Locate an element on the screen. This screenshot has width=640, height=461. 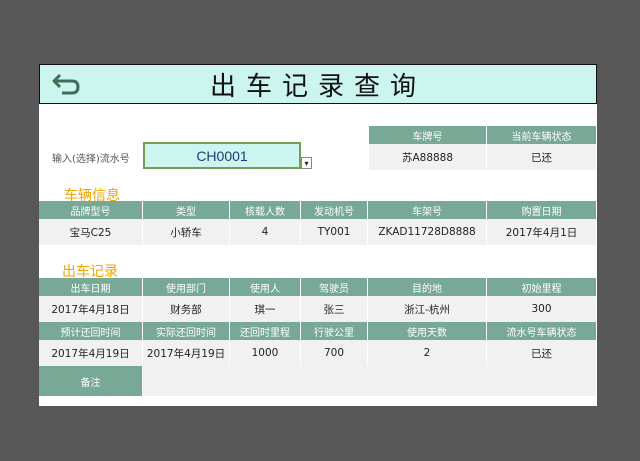
table-header: 行驶公里 is located at coordinates (334, 331).